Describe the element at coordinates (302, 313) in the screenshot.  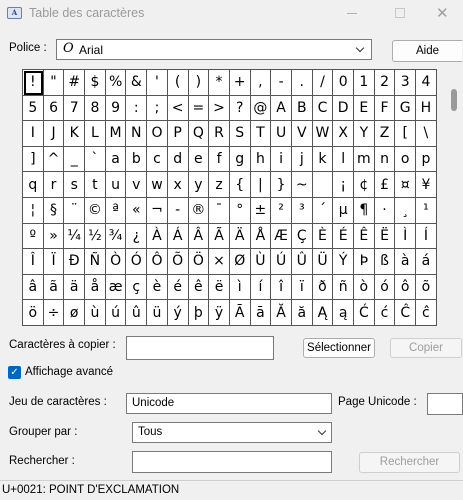
I see `character-cell: ă` at that location.